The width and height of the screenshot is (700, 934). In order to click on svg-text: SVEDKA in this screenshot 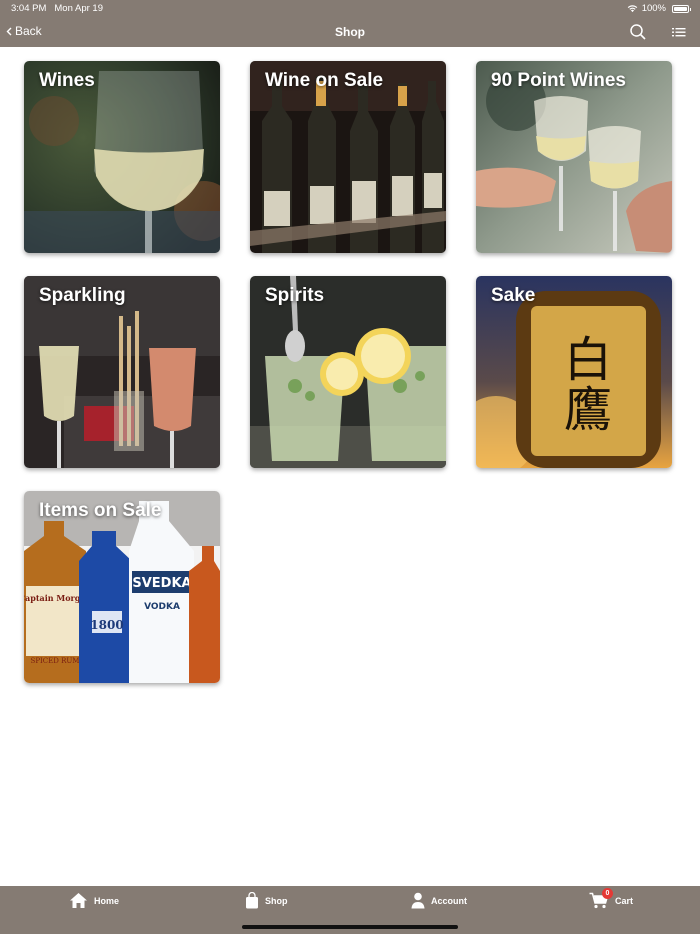, I will do `click(161, 583)`.